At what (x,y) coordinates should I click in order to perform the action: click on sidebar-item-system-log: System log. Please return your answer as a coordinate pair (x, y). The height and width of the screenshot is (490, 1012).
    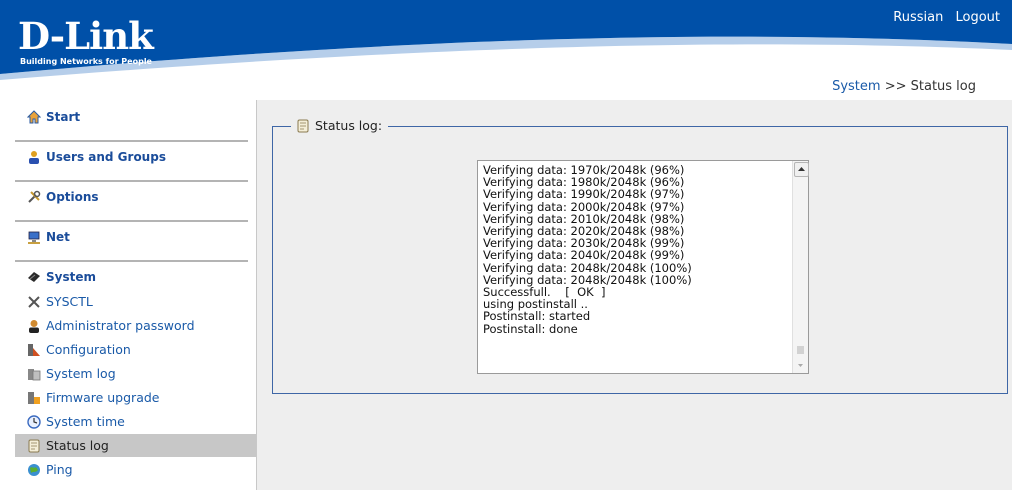
    Looking at the image, I should click on (135, 373).